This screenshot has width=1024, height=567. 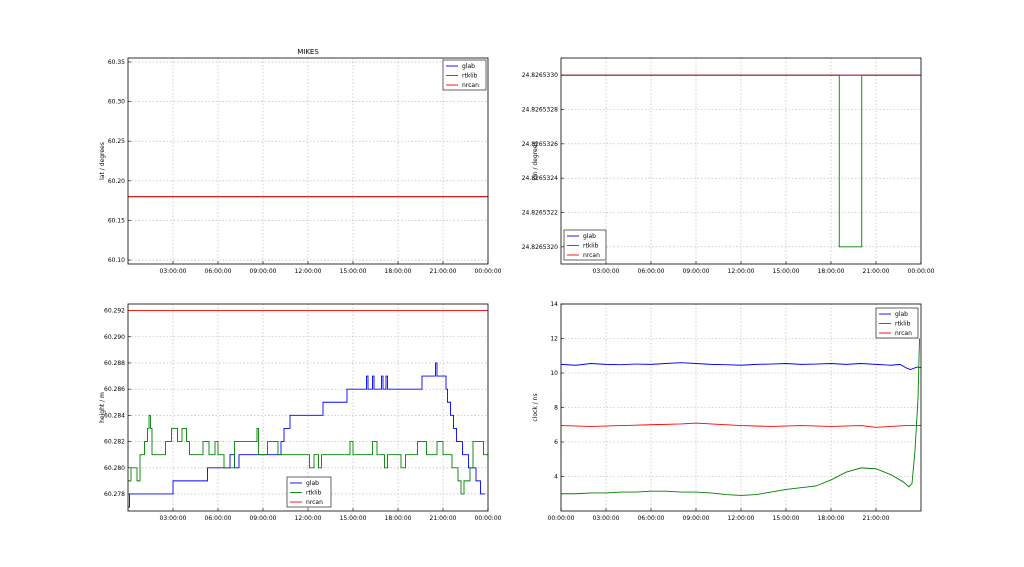 I want to click on y-tick-label: 24.8265324, so click(x=540, y=178).